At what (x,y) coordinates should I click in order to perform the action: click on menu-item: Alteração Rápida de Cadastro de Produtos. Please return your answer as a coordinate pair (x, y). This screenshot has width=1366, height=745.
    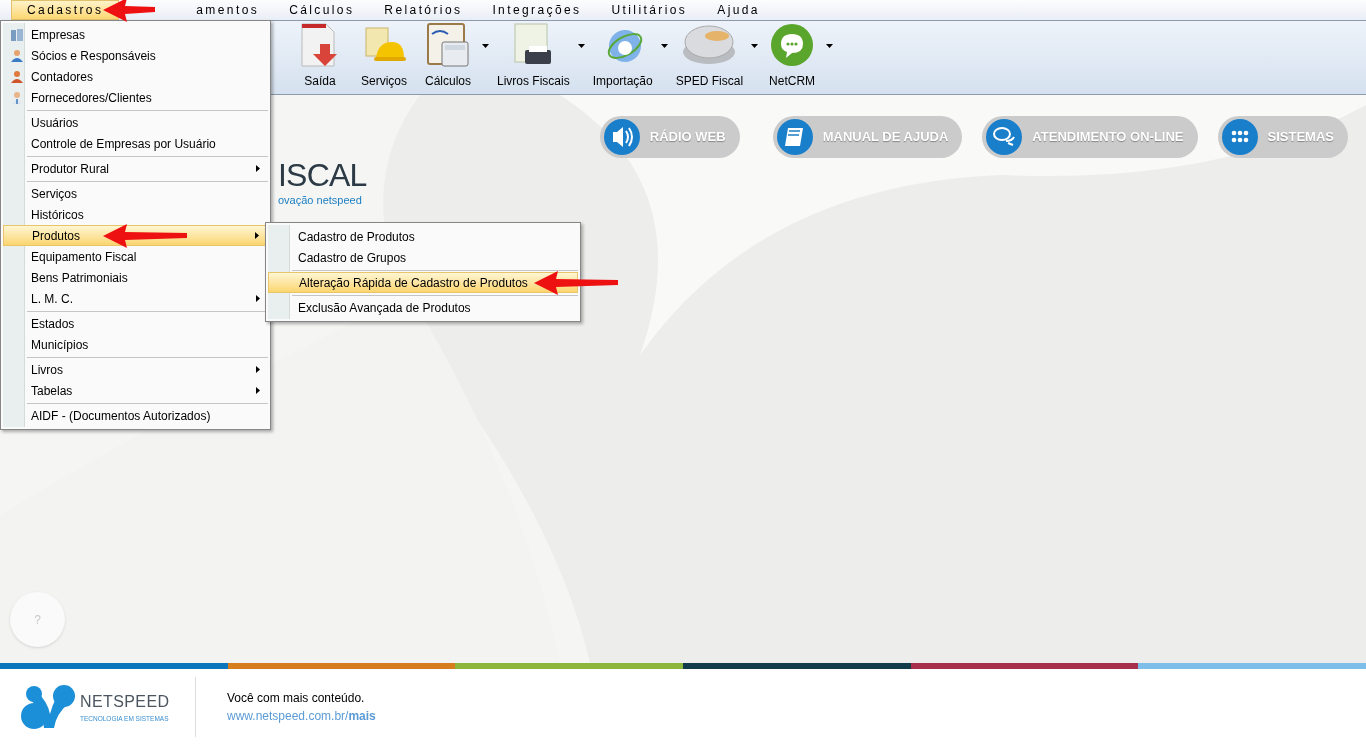
    Looking at the image, I should click on (423, 282).